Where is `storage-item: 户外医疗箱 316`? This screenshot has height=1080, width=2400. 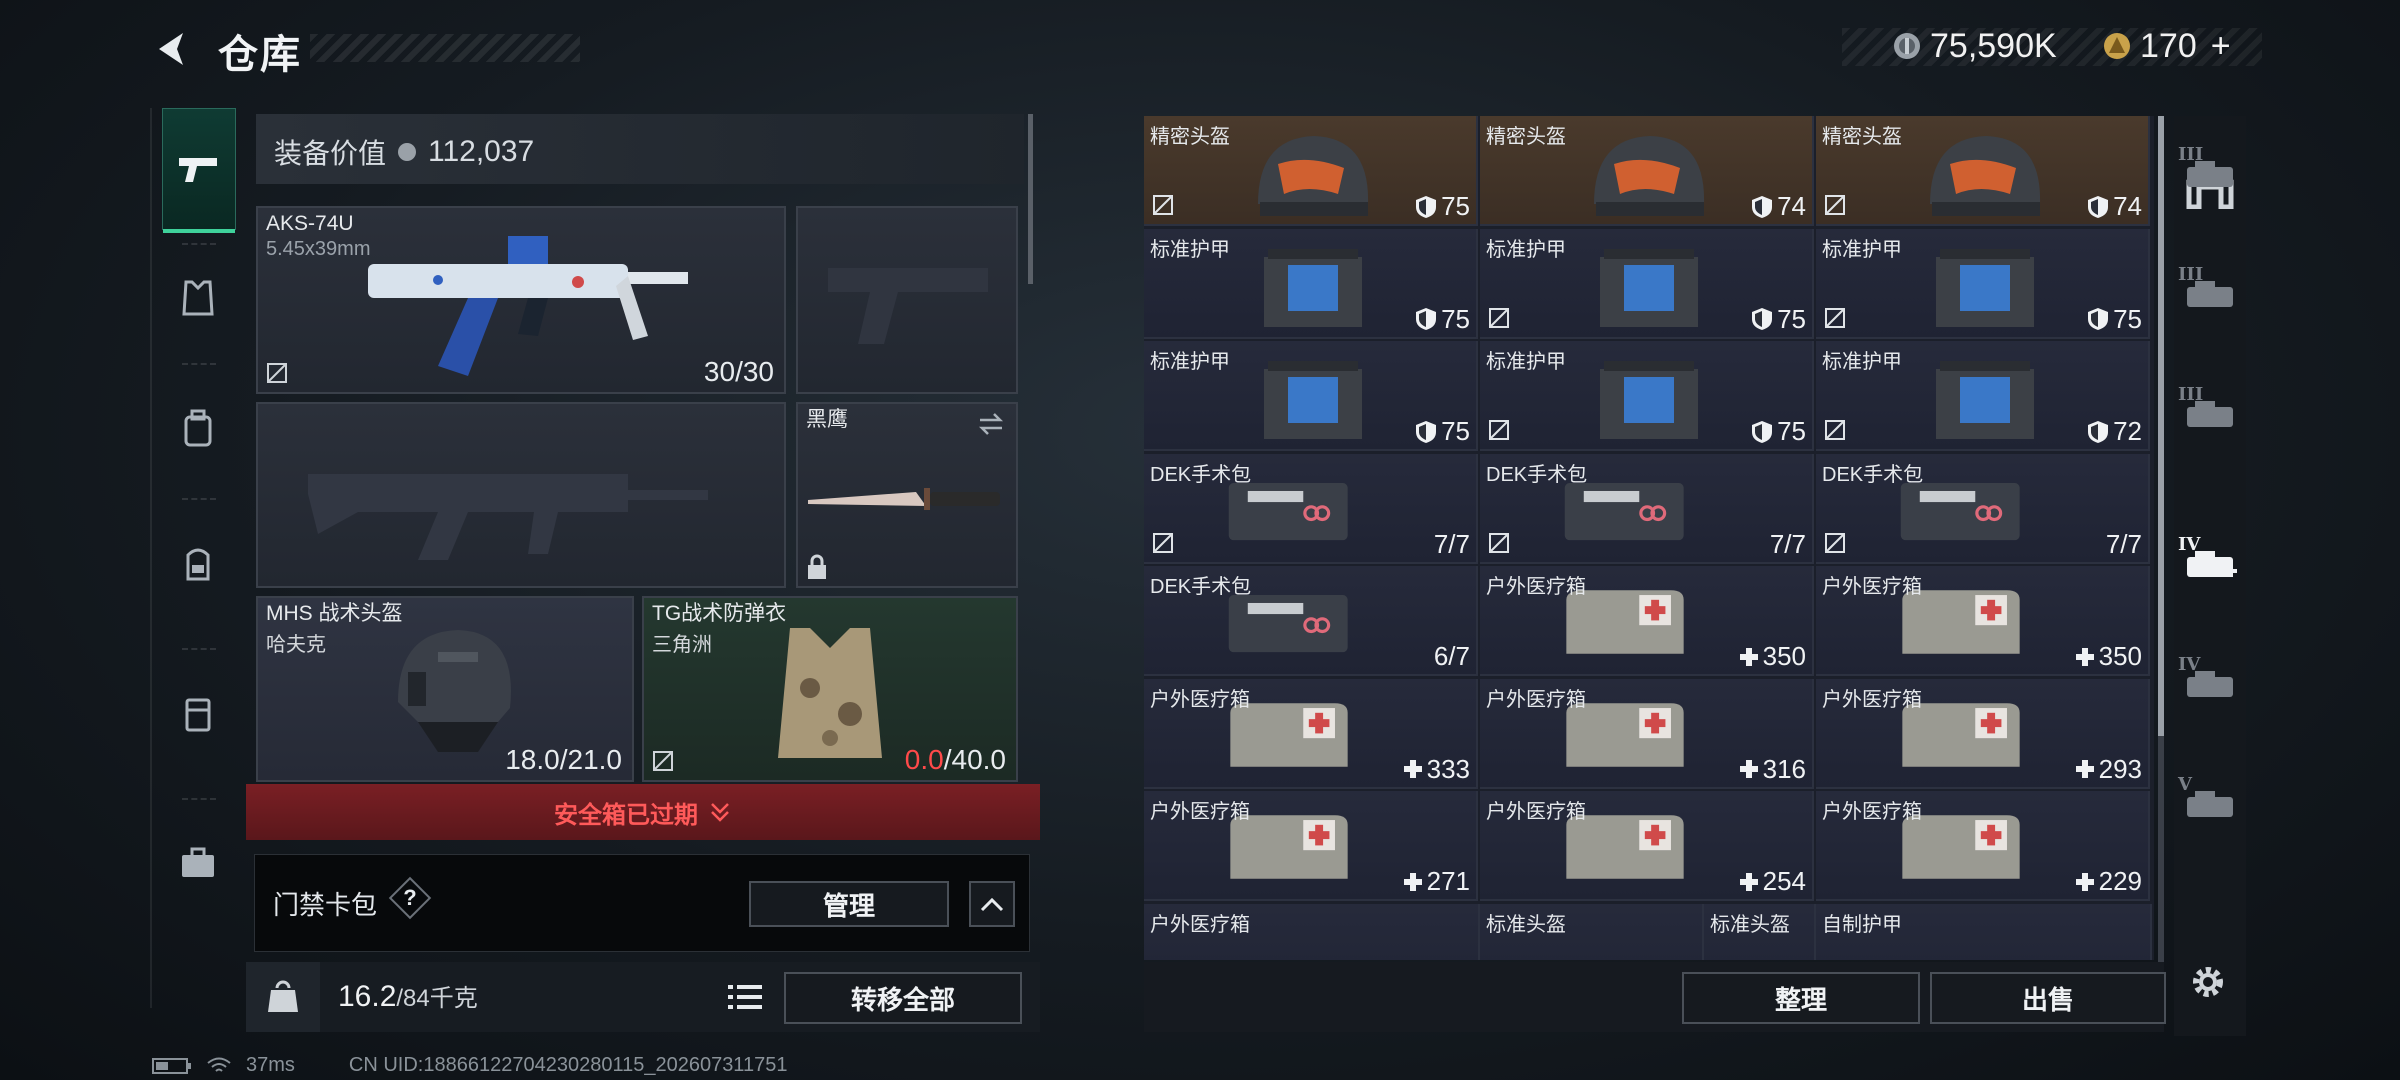 storage-item: 户外医疗箱 316 is located at coordinates (1647, 733).